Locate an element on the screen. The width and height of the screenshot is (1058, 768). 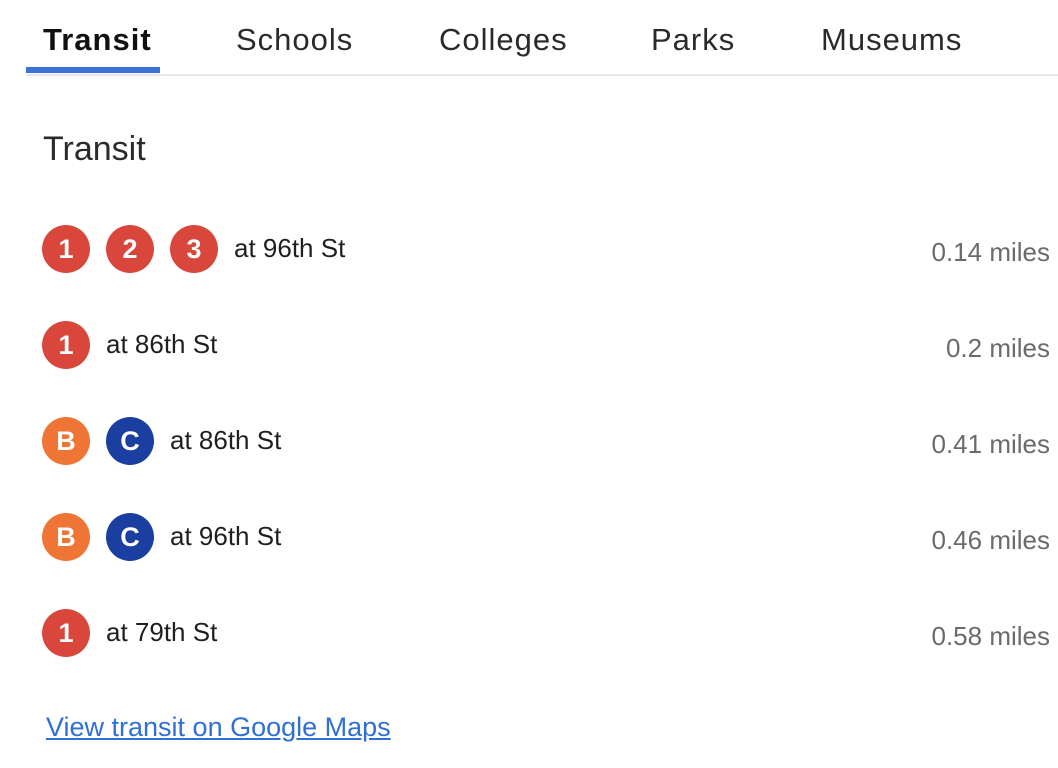
view-transit-google-maps-link: View transit on Google Maps is located at coordinates (218, 727).